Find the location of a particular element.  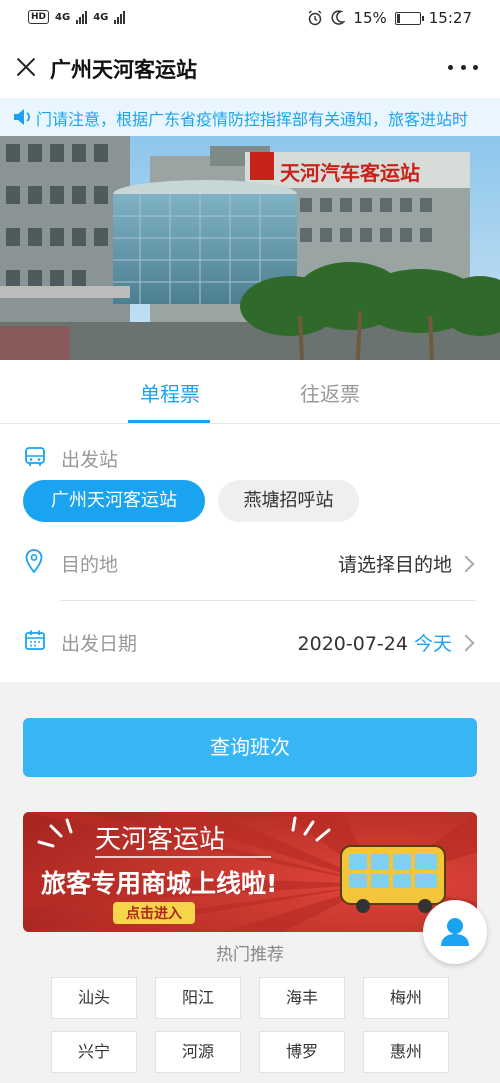

status-bar-right: 15% 15:27 is located at coordinates (389, 18).